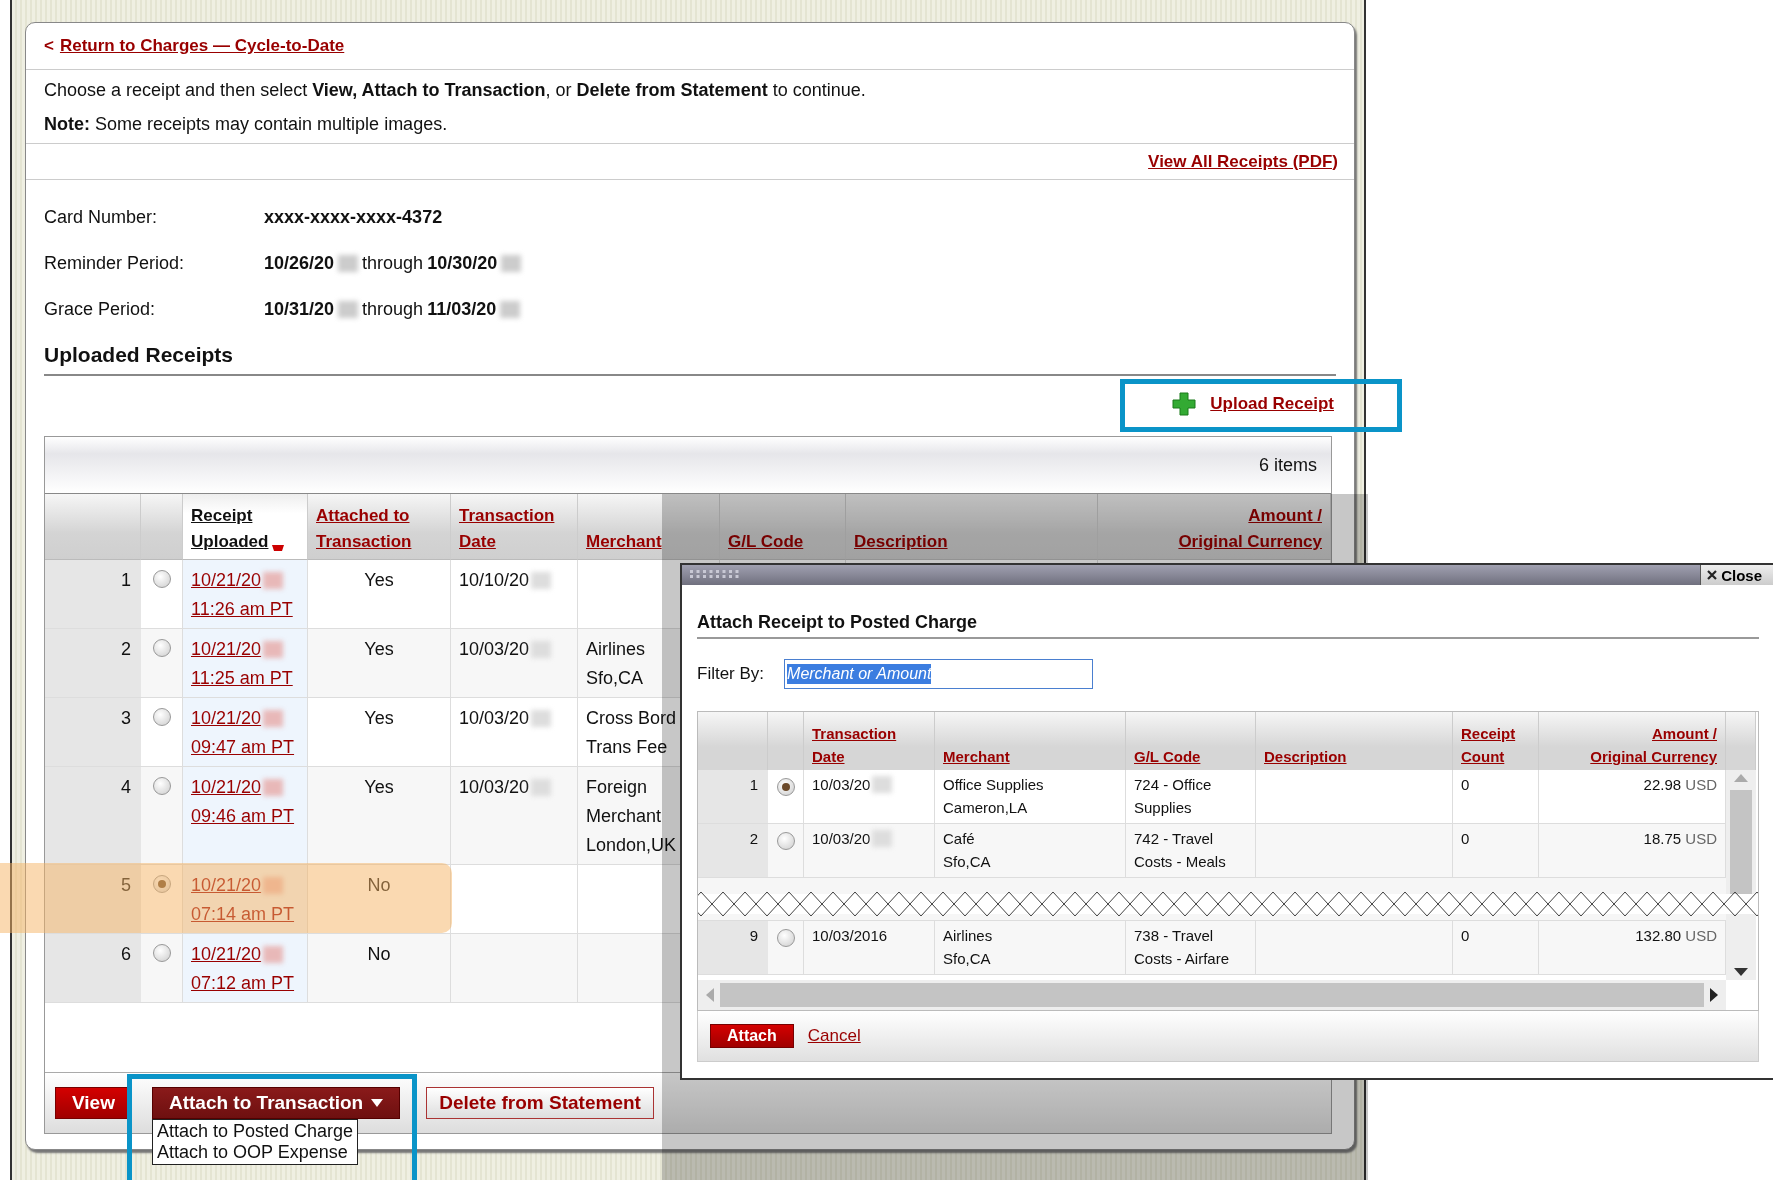 This screenshot has width=1773, height=1180. I want to click on section-title: Uploaded Receipts, so click(690, 356).